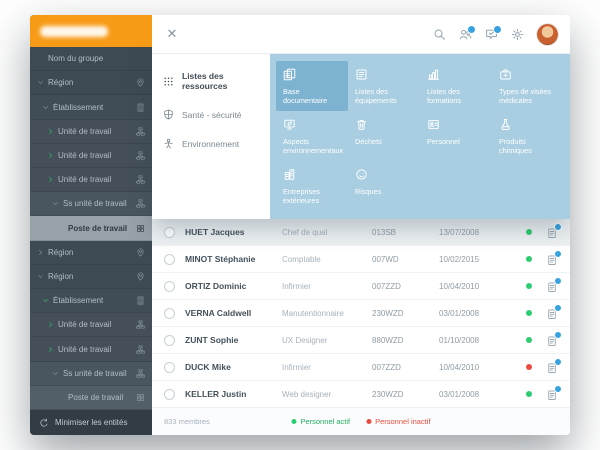  I want to click on documents-icon, so click(289, 74).